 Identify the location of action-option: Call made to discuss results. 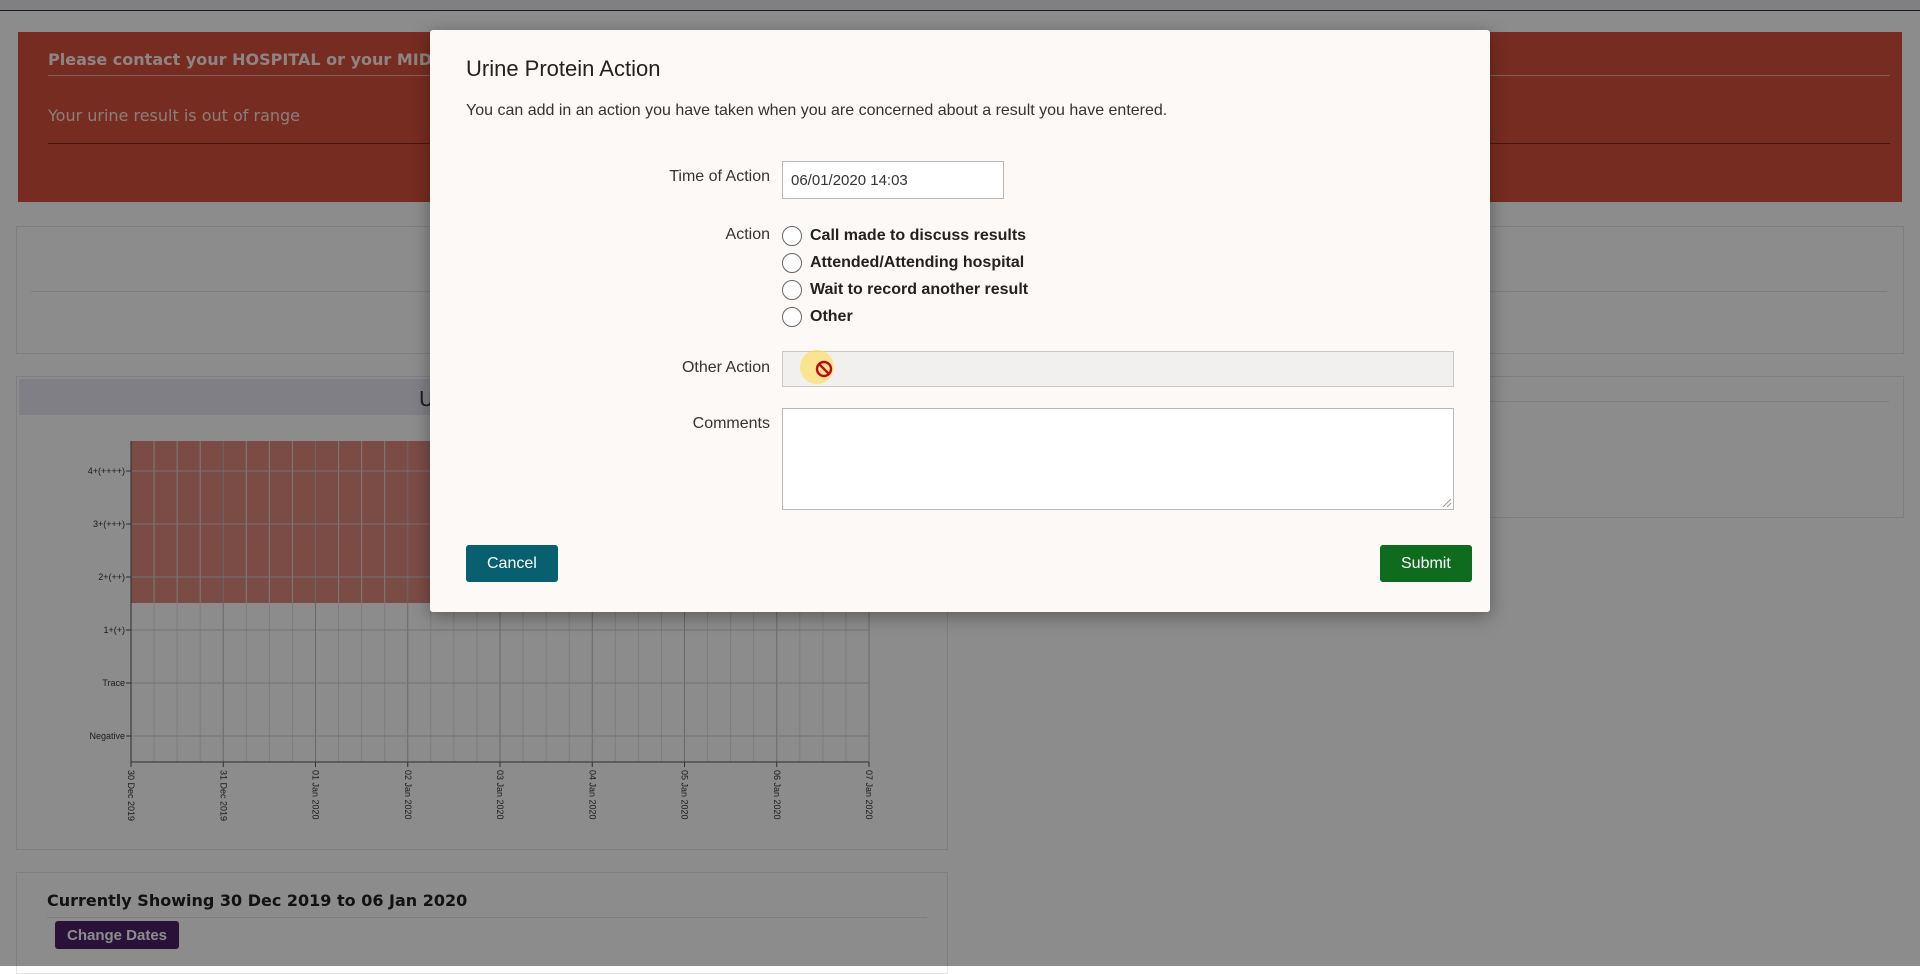
(905, 235).